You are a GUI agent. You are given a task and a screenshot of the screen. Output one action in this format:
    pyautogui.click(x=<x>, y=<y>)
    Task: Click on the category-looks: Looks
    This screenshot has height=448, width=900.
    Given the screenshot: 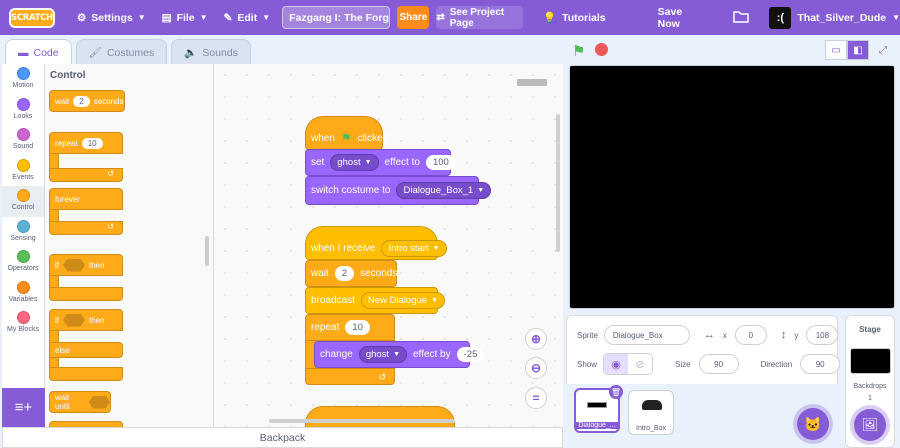 What is the action you would take?
    pyautogui.click(x=23, y=110)
    